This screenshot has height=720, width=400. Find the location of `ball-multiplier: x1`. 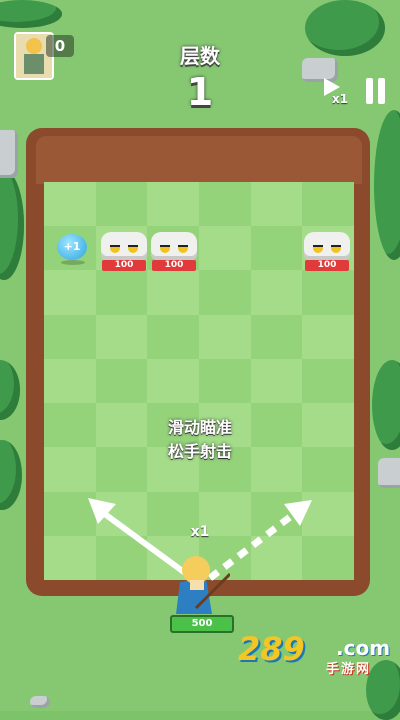

ball-multiplier: x1 is located at coordinates (200, 532).